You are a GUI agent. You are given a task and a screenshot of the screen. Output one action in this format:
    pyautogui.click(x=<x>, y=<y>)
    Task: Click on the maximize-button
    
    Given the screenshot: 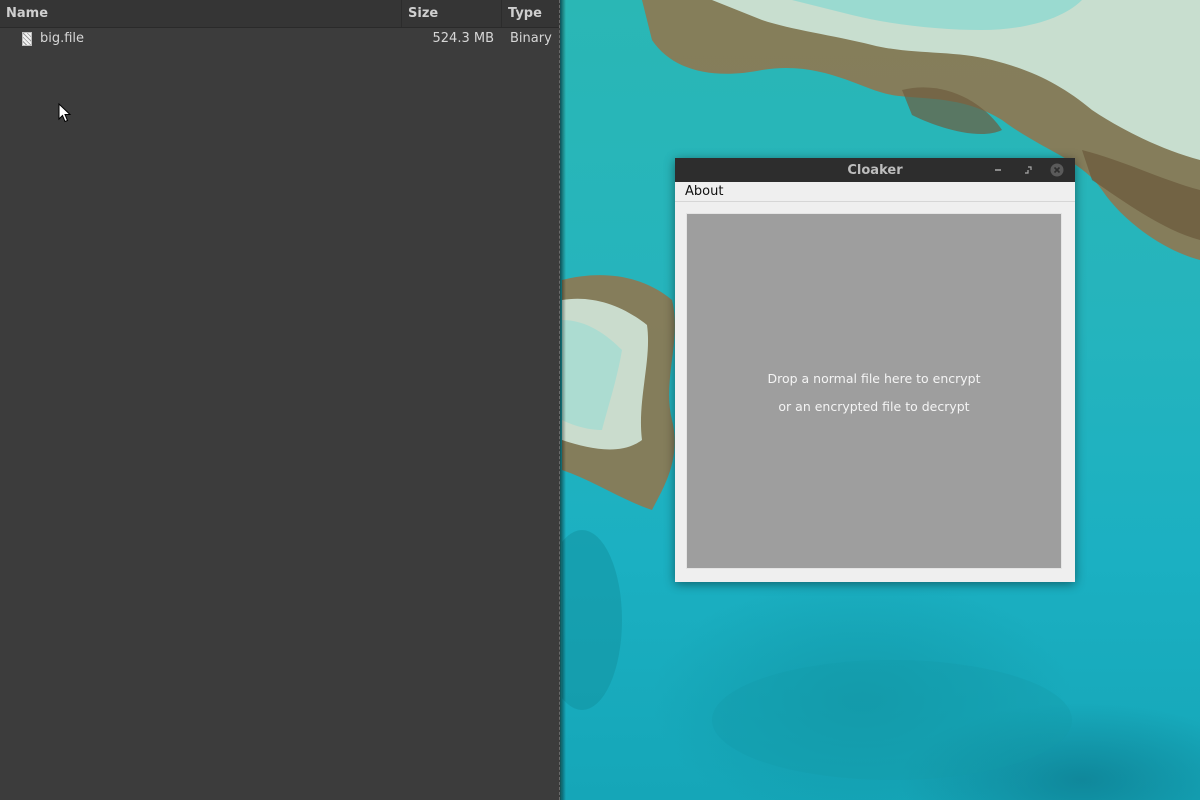 What is the action you would take?
    pyautogui.click(x=1028, y=170)
    